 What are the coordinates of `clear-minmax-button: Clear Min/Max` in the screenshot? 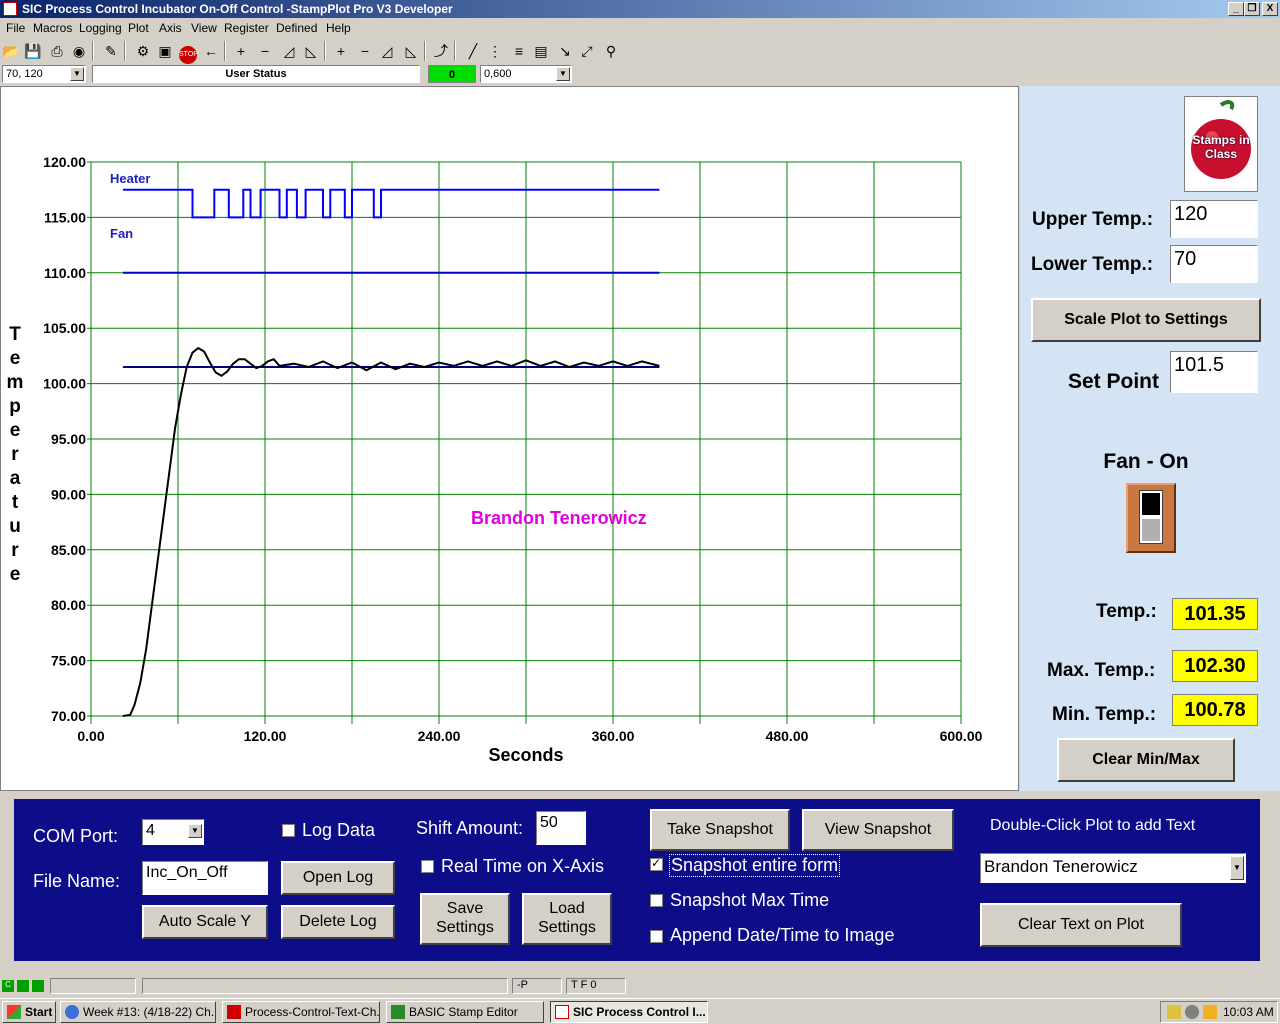 It's located at (1146, 760).